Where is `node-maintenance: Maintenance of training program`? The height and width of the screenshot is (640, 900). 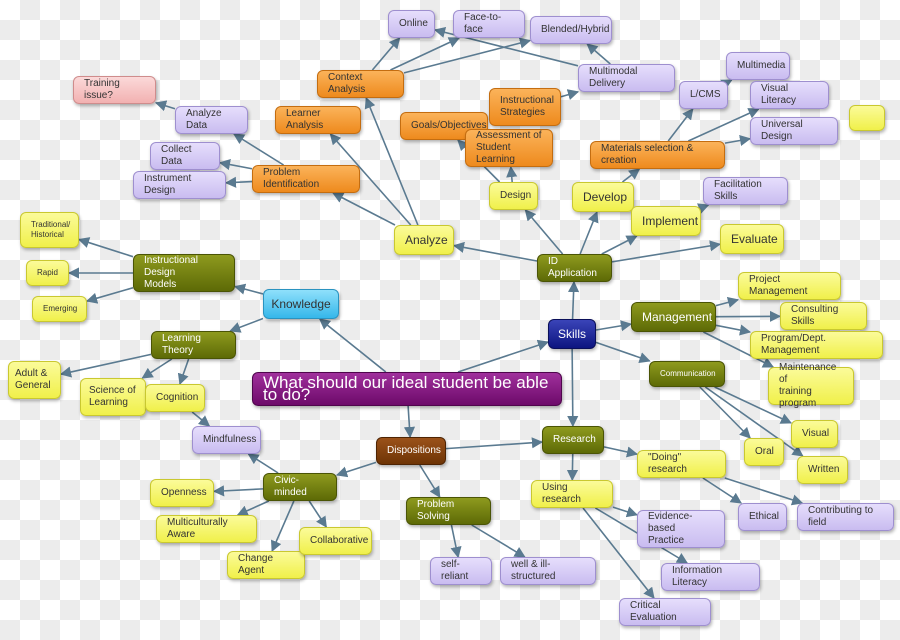 node-maintenance: Maintenance of training program is located at coordinates (811, 385).